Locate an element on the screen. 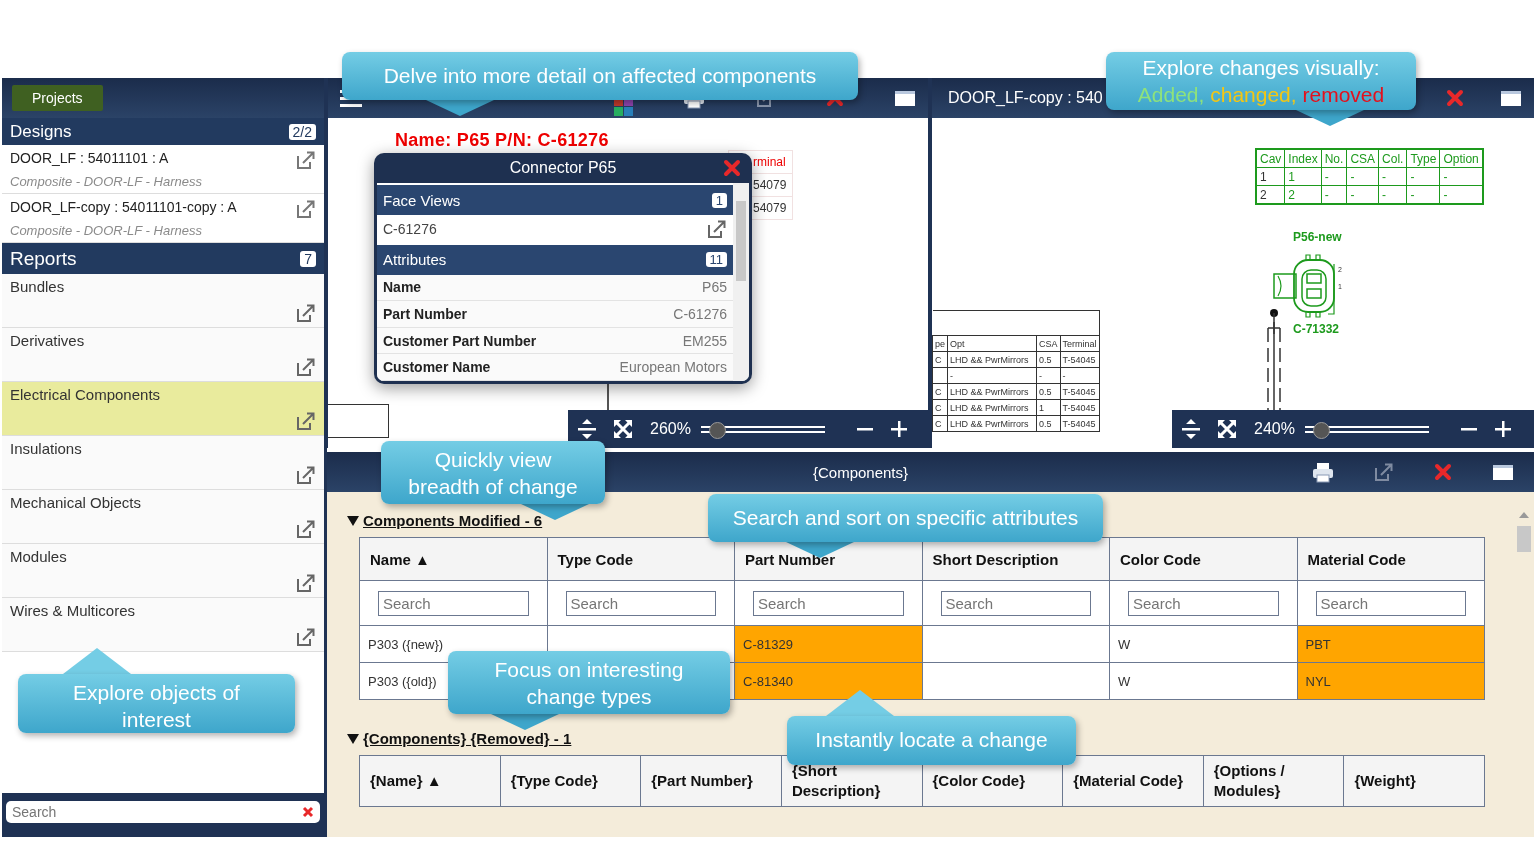 This screenshot has height=864, width=1536. pane-title: {Components} is located at coordinates (860, 472).